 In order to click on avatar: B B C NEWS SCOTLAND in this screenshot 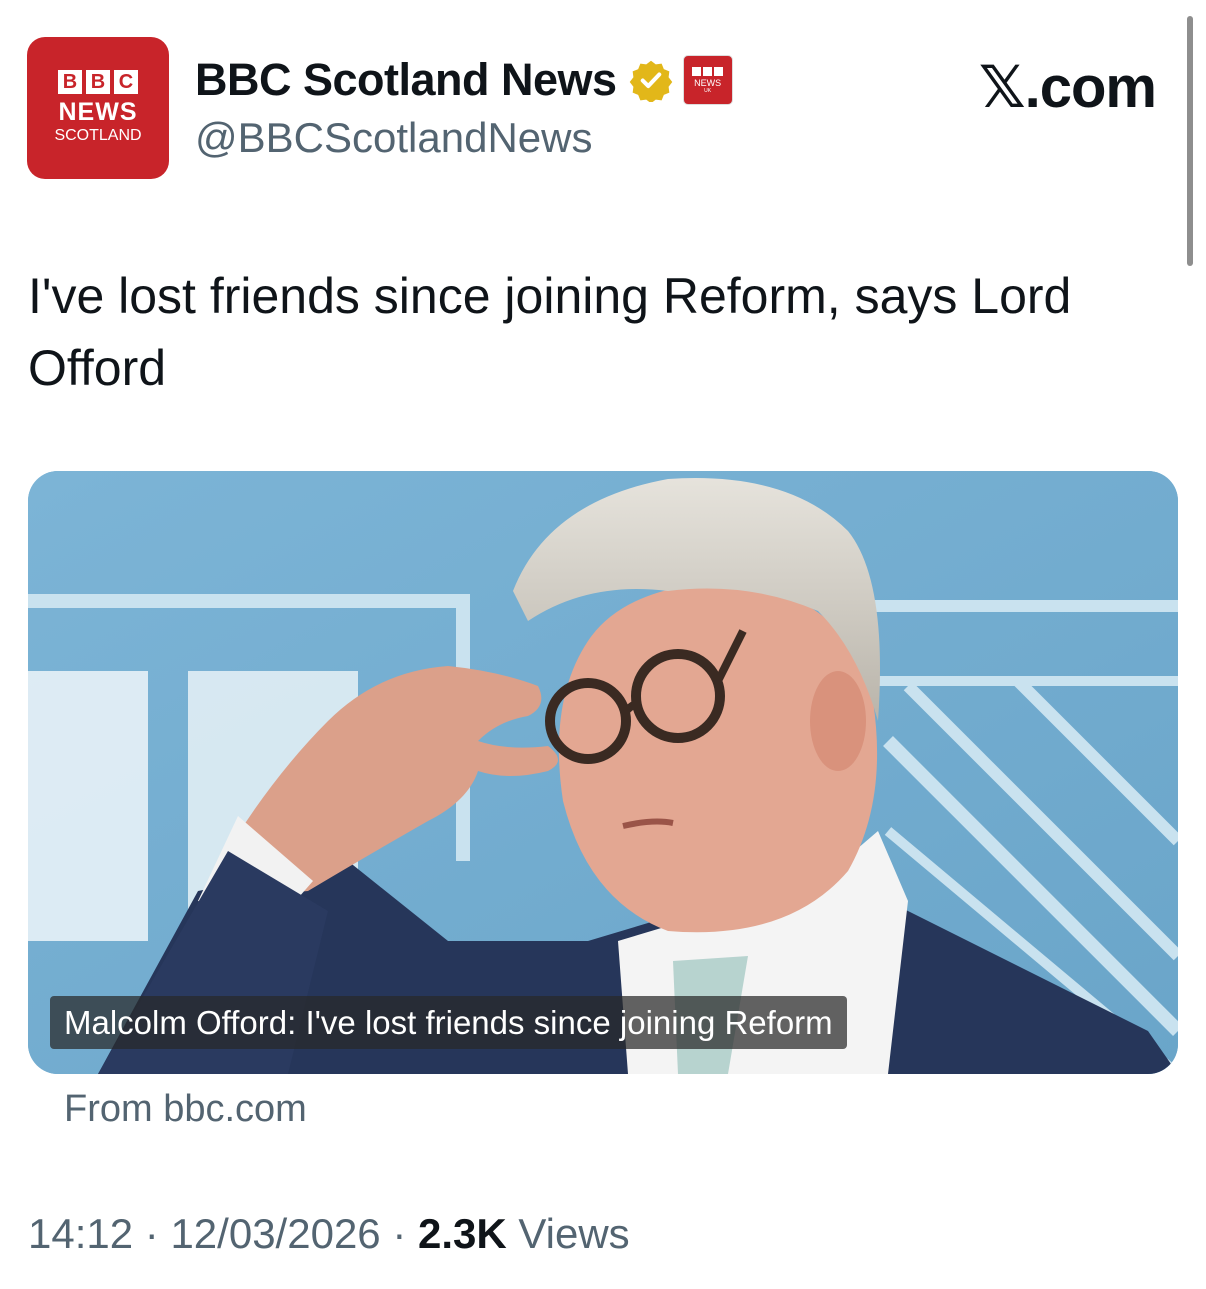, I will do `click(98, 108)`.